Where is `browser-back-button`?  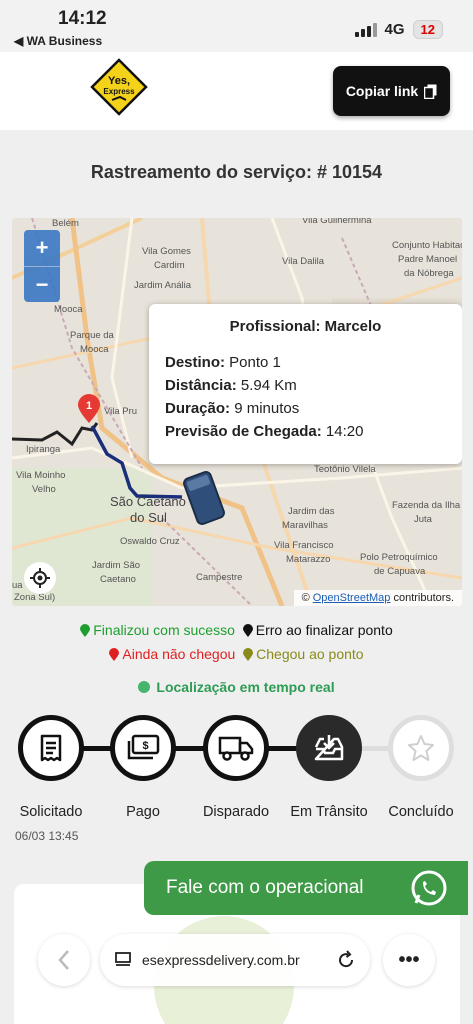
browser-back-button is located at coordinates (64, 960).